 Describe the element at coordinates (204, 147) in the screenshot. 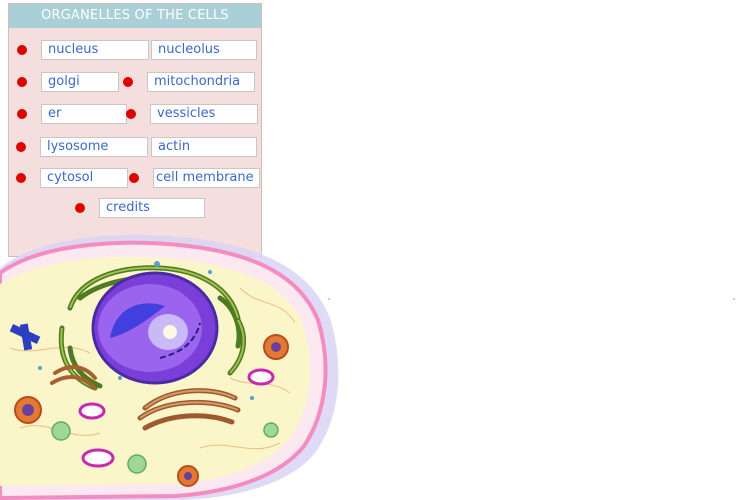

I see `organelle-label-actin: actin` at that location.